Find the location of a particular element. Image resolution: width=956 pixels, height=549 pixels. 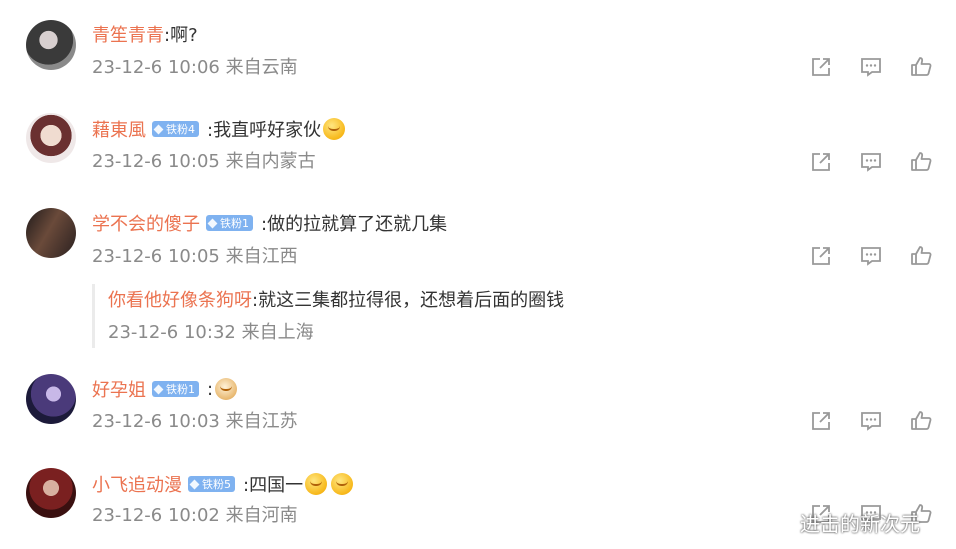

watermark: 进击的新次元 is located at coordinates (860, 524).